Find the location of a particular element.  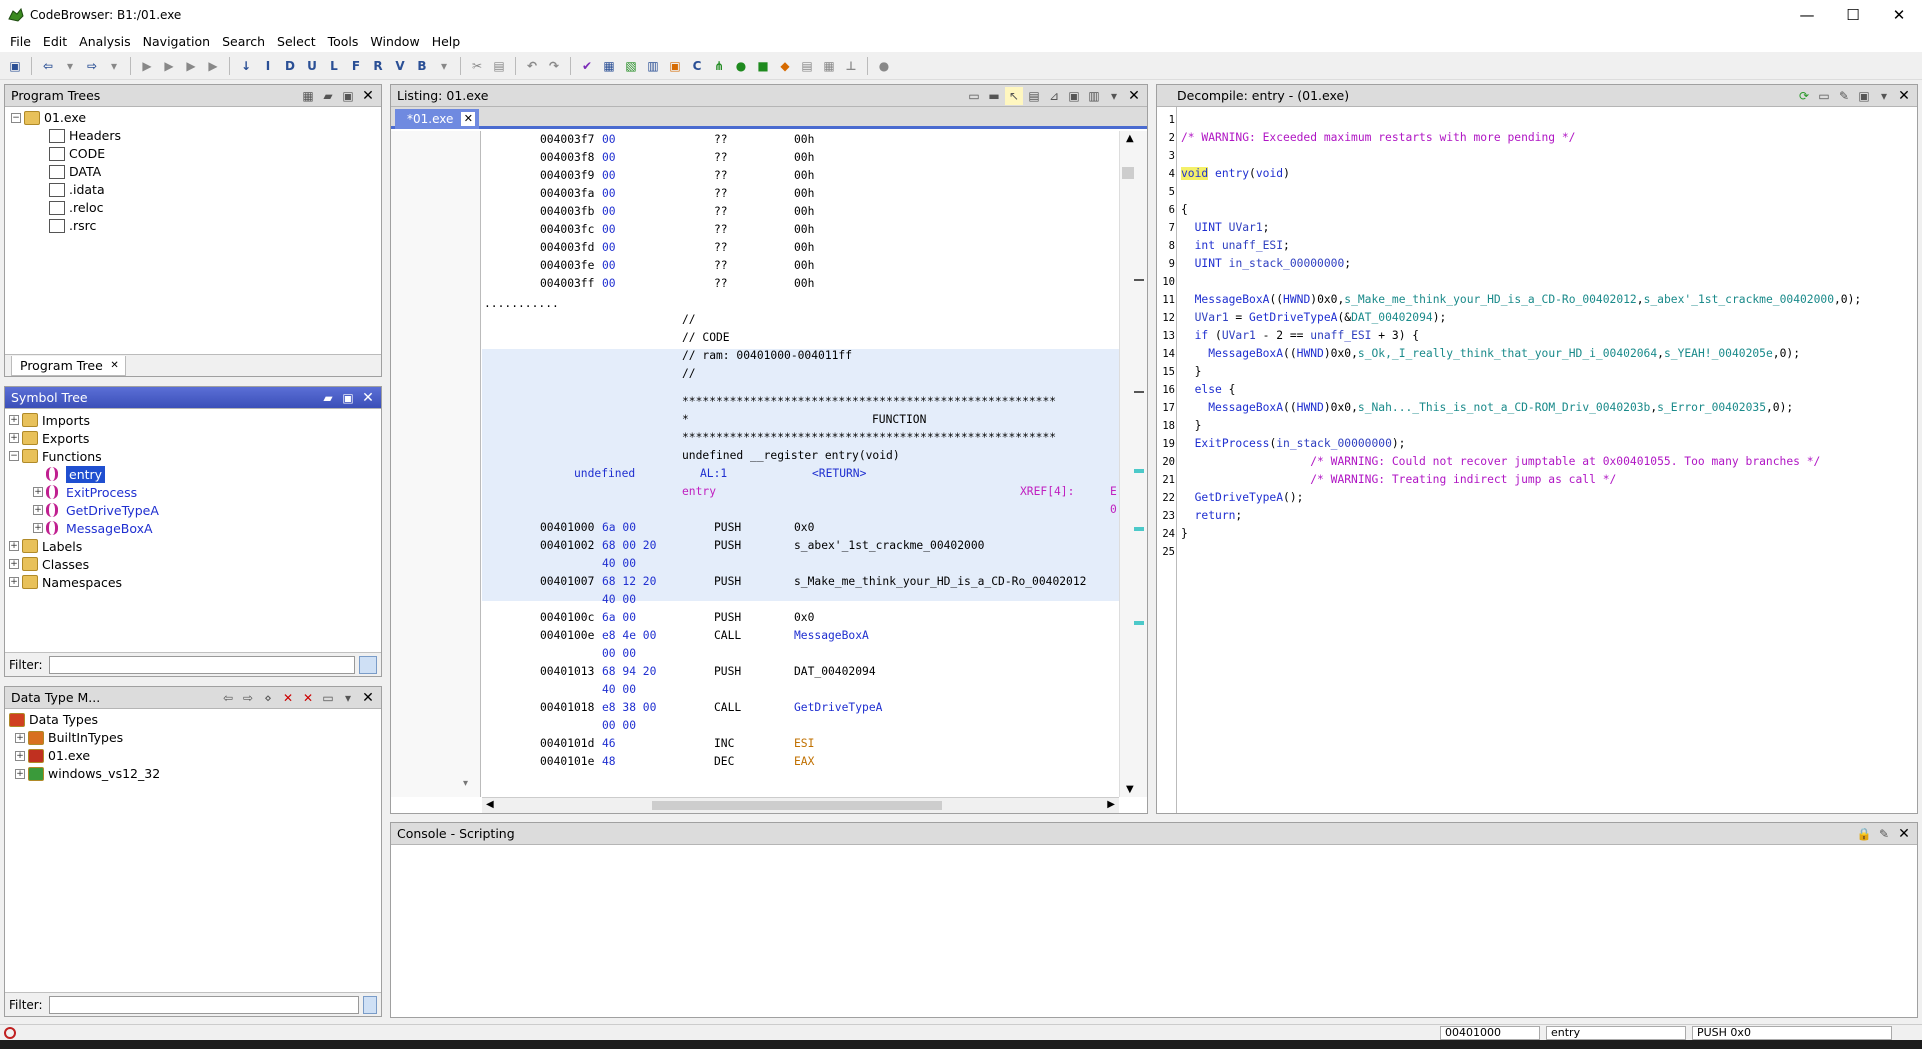

console-output is located at coordinates (1154, 931).